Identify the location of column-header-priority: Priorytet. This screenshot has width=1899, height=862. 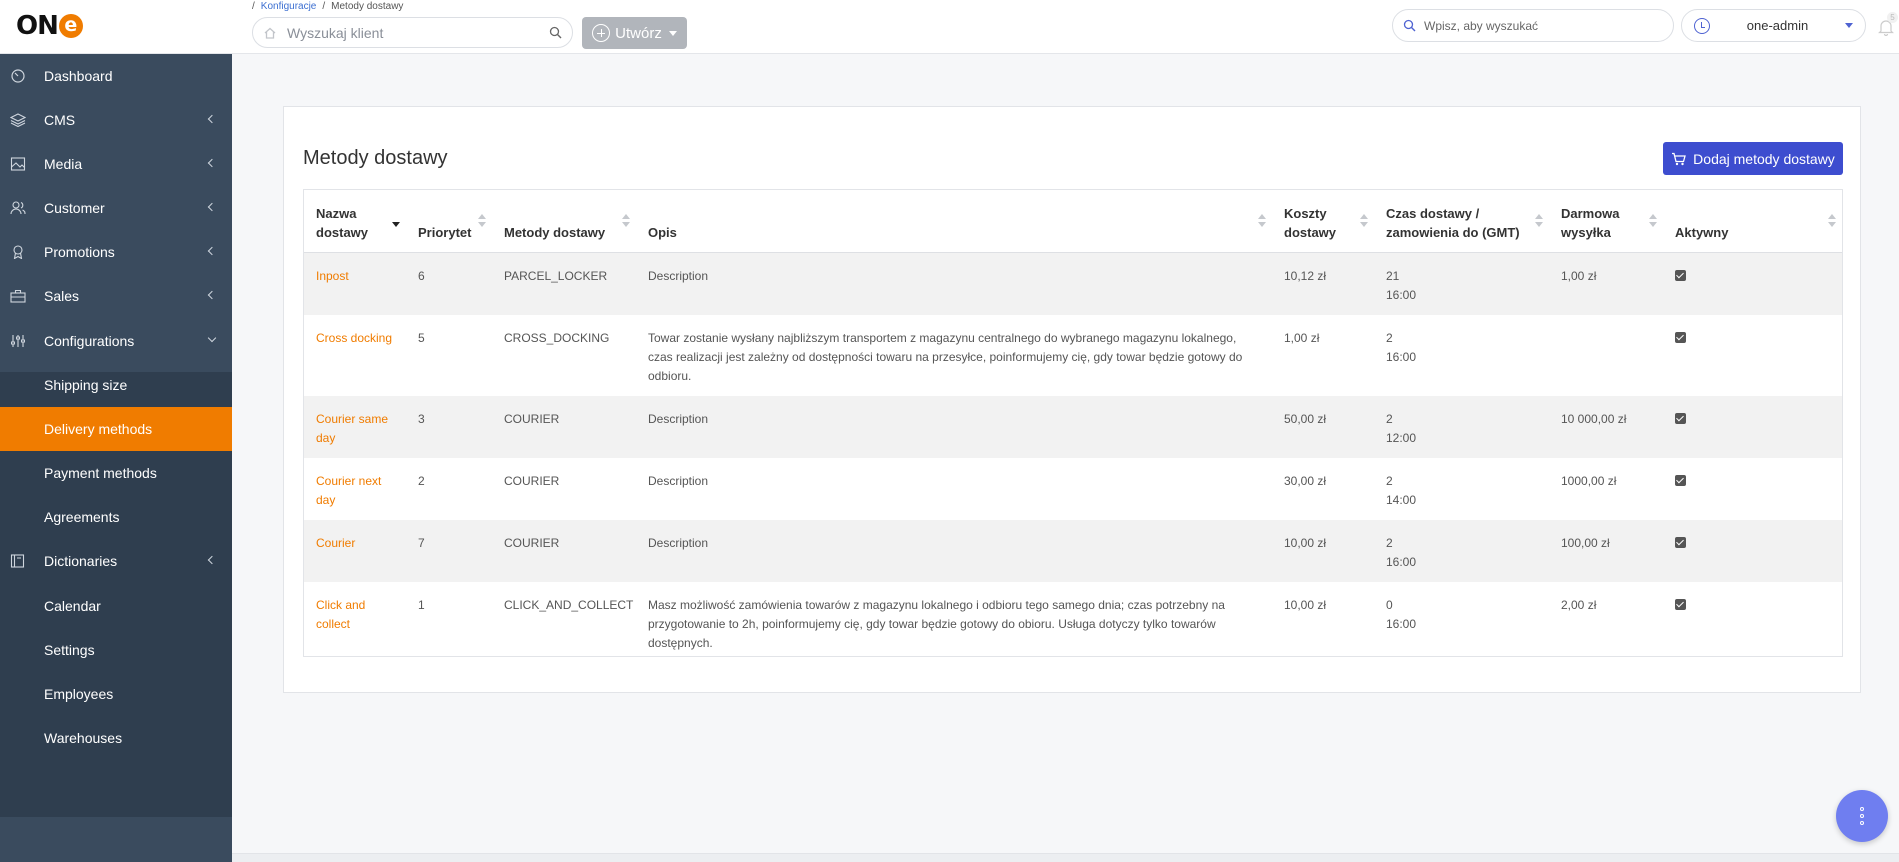
(449, 221).